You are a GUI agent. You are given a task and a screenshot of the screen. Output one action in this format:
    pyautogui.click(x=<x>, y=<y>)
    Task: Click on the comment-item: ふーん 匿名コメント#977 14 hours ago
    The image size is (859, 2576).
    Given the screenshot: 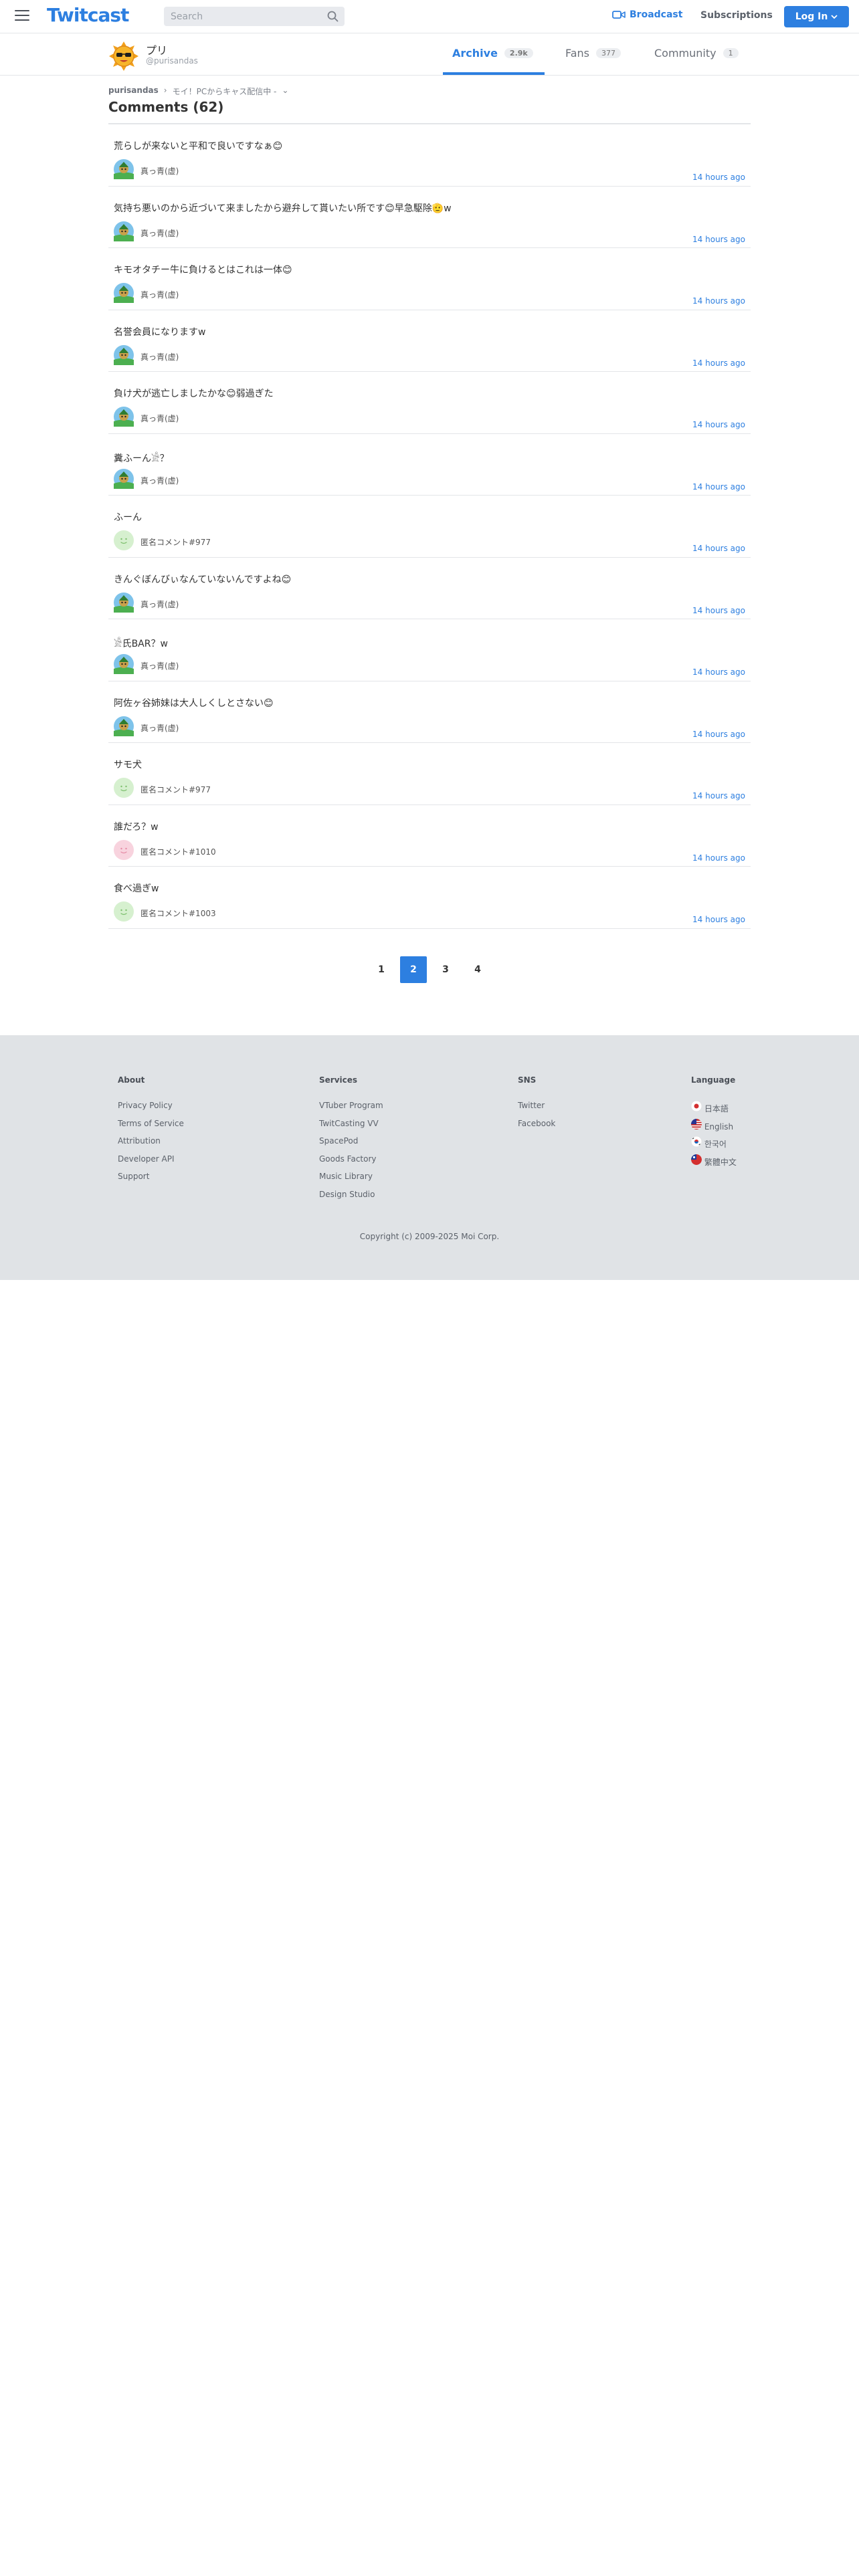 What is the action you would take?
    pyautogui.click(x=429, y=527)
    